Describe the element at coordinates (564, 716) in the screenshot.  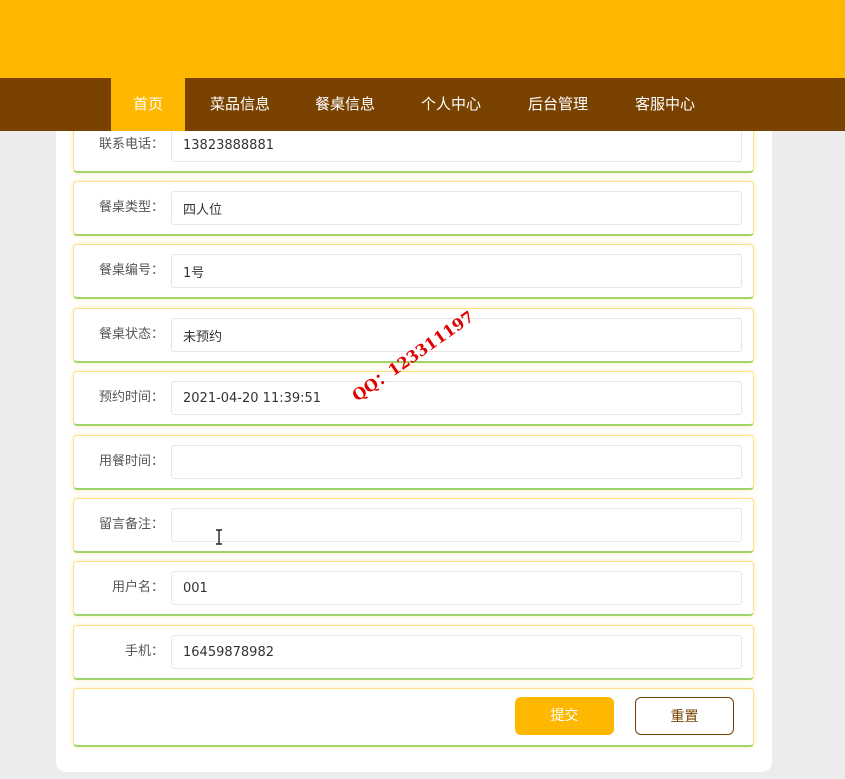
I see `submit-button: 提交` at that location.